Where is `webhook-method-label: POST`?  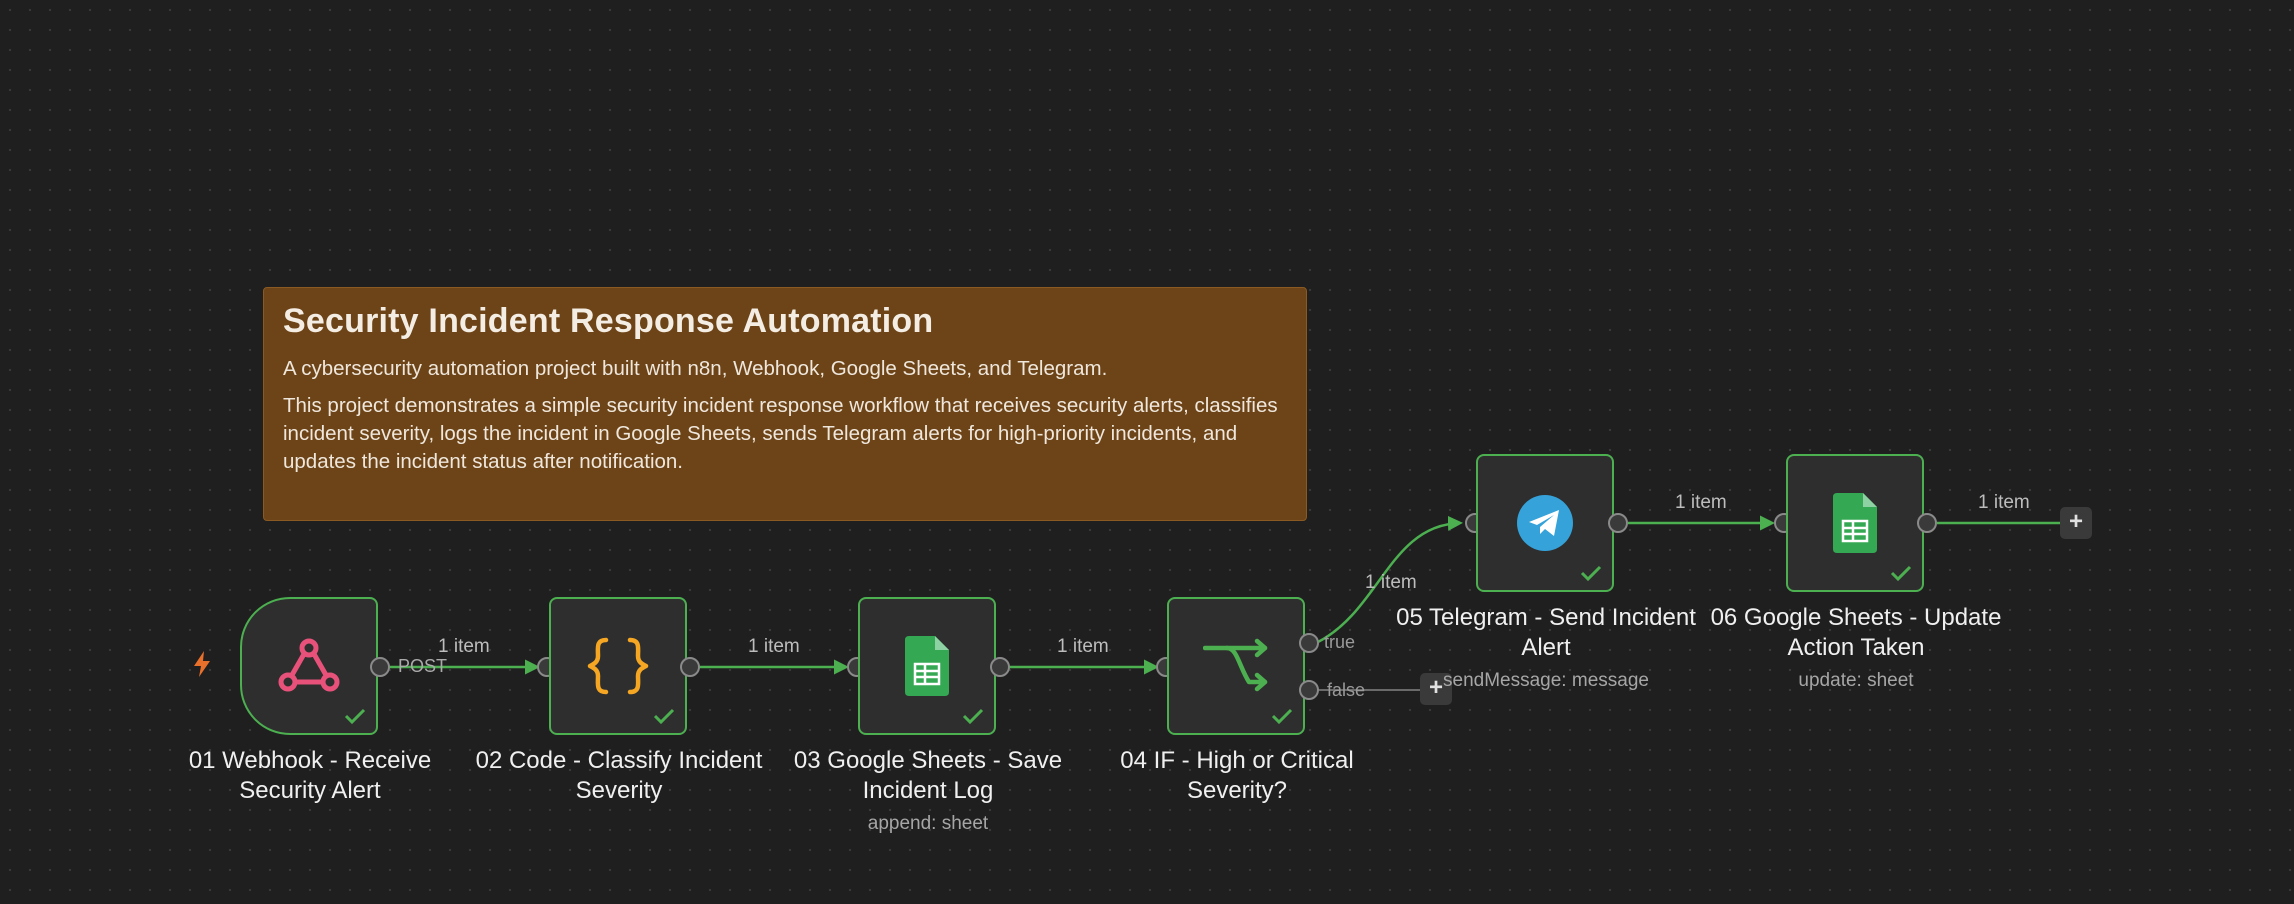 webhook-method-label: POST is located at coordinates (423, 666).